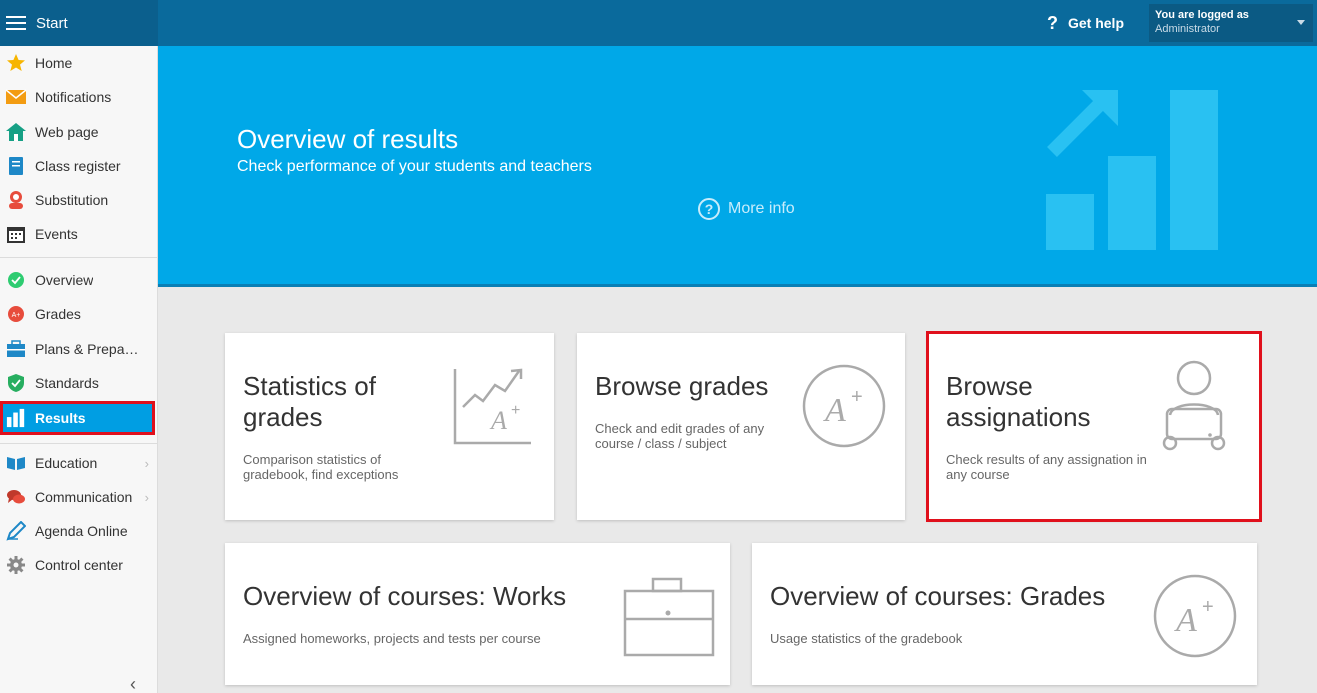 The height and width of the screenshot is (693, 1317). What do you see at coordinates (1194, 405) in the screenshot?
I see `student-laptop-icon` at bounding box center [1194, 405].